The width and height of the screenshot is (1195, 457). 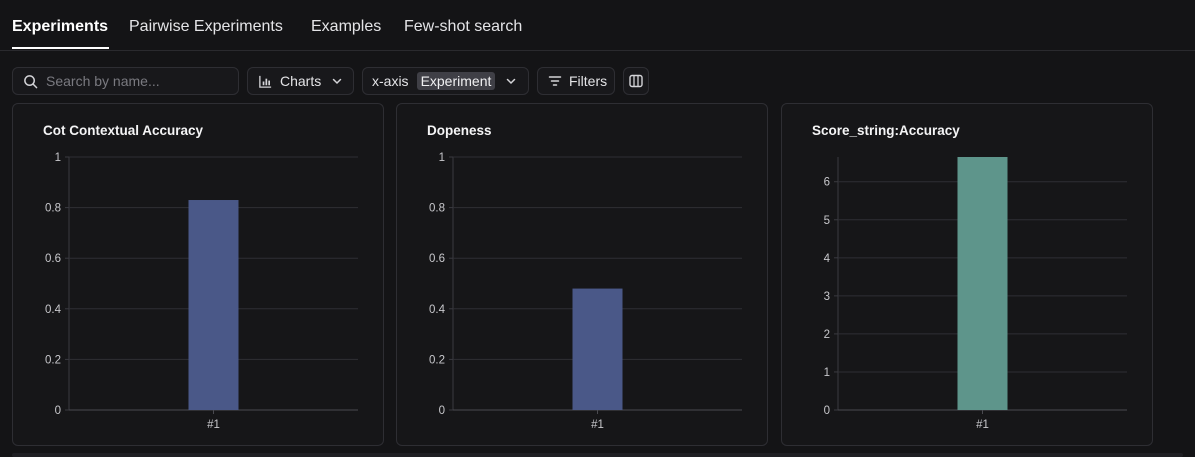 I want to click on columns-button, so click(x=636, y=81).